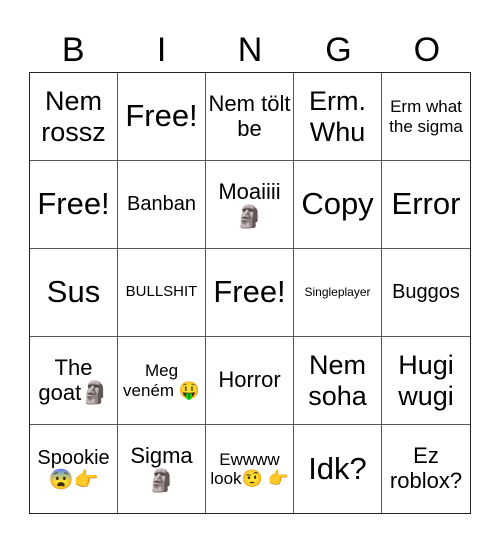 The image size is (500, 544). I want to click on cell-text: Ez roblox?, so click(426, 468).